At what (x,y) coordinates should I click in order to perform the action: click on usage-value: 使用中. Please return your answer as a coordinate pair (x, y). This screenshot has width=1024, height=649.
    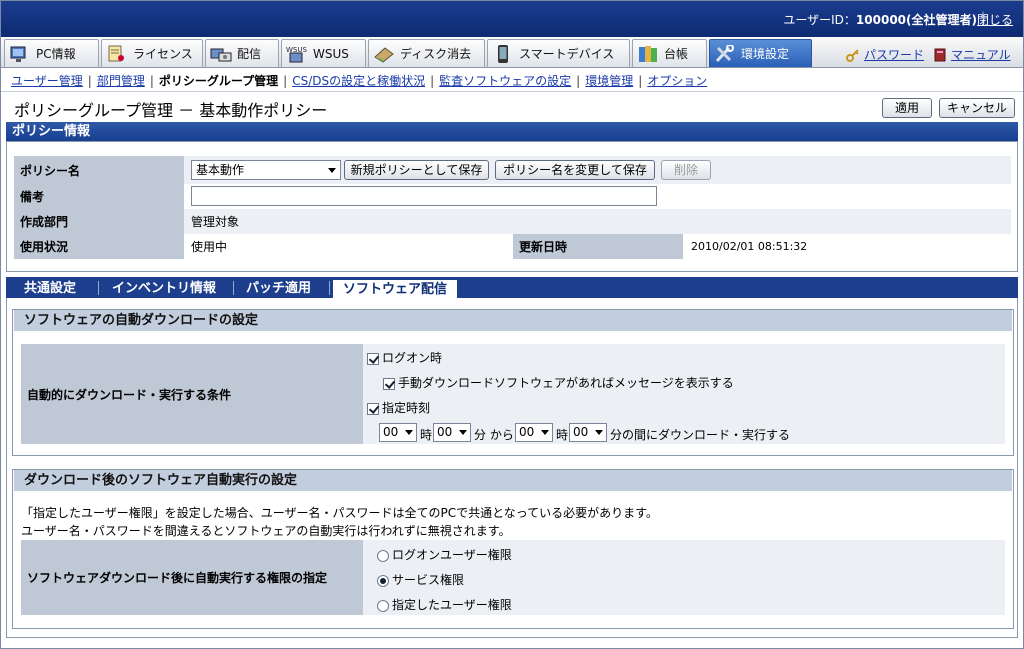
    Looking at the image, I should click on (209, 247).